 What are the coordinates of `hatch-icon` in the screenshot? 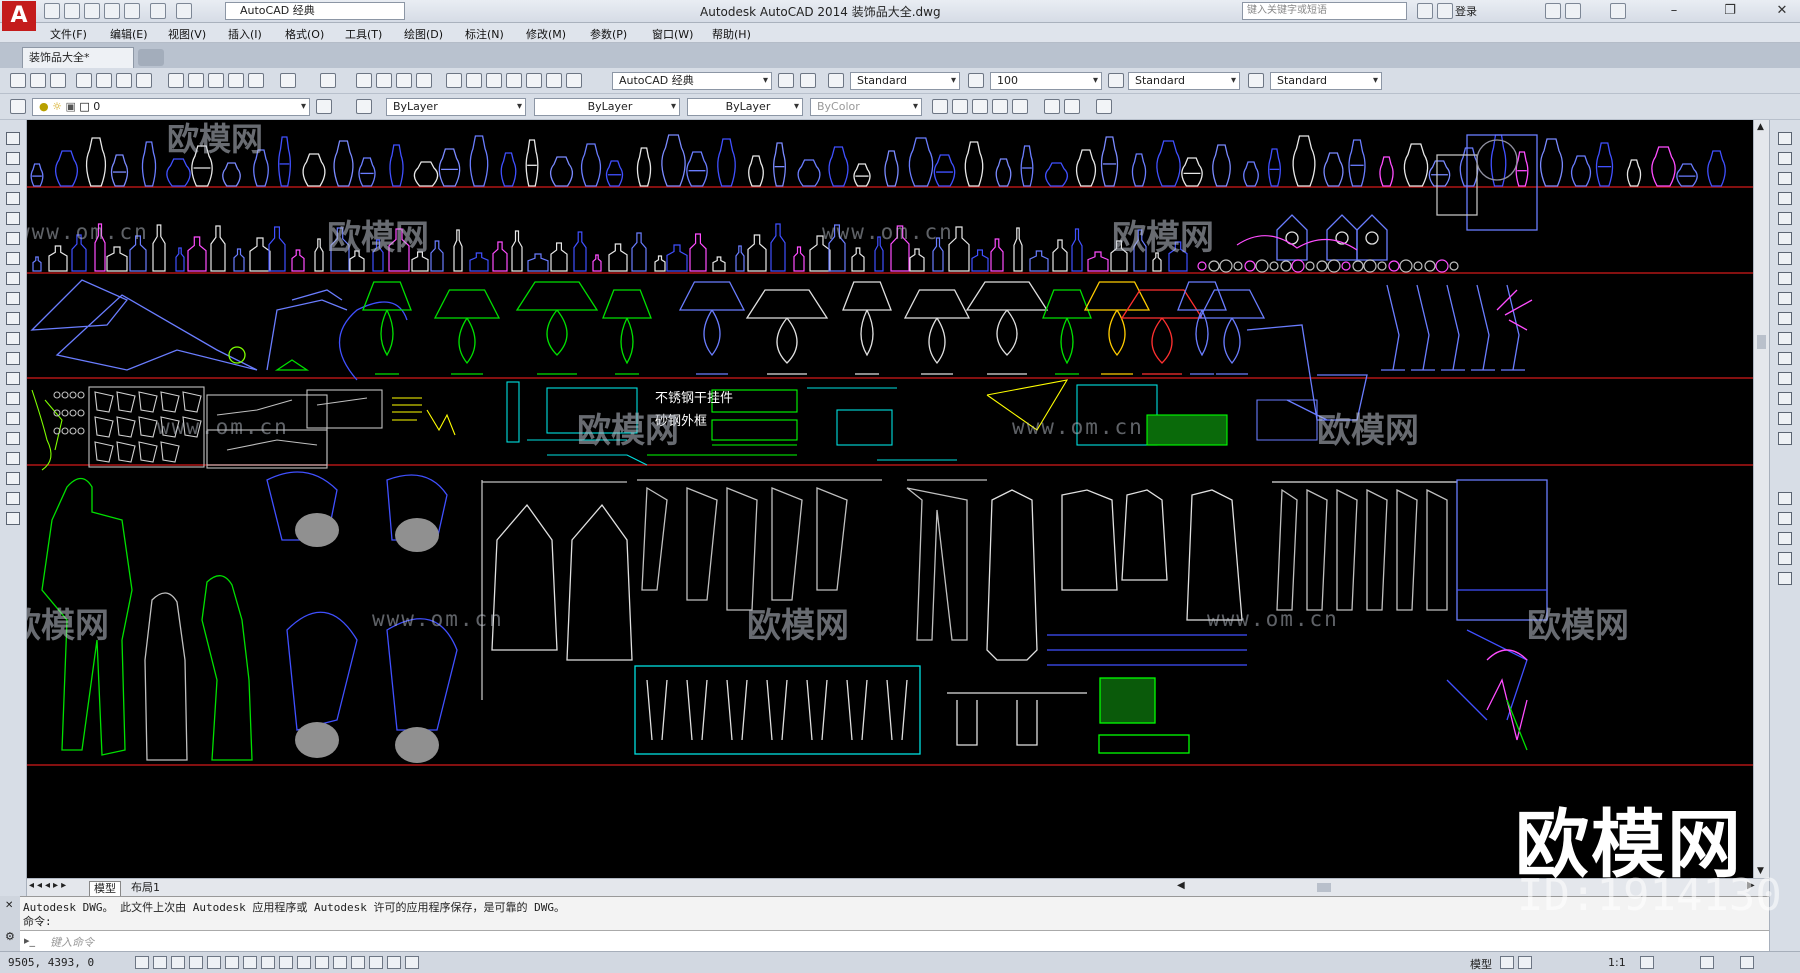 It's located at (13, 418).